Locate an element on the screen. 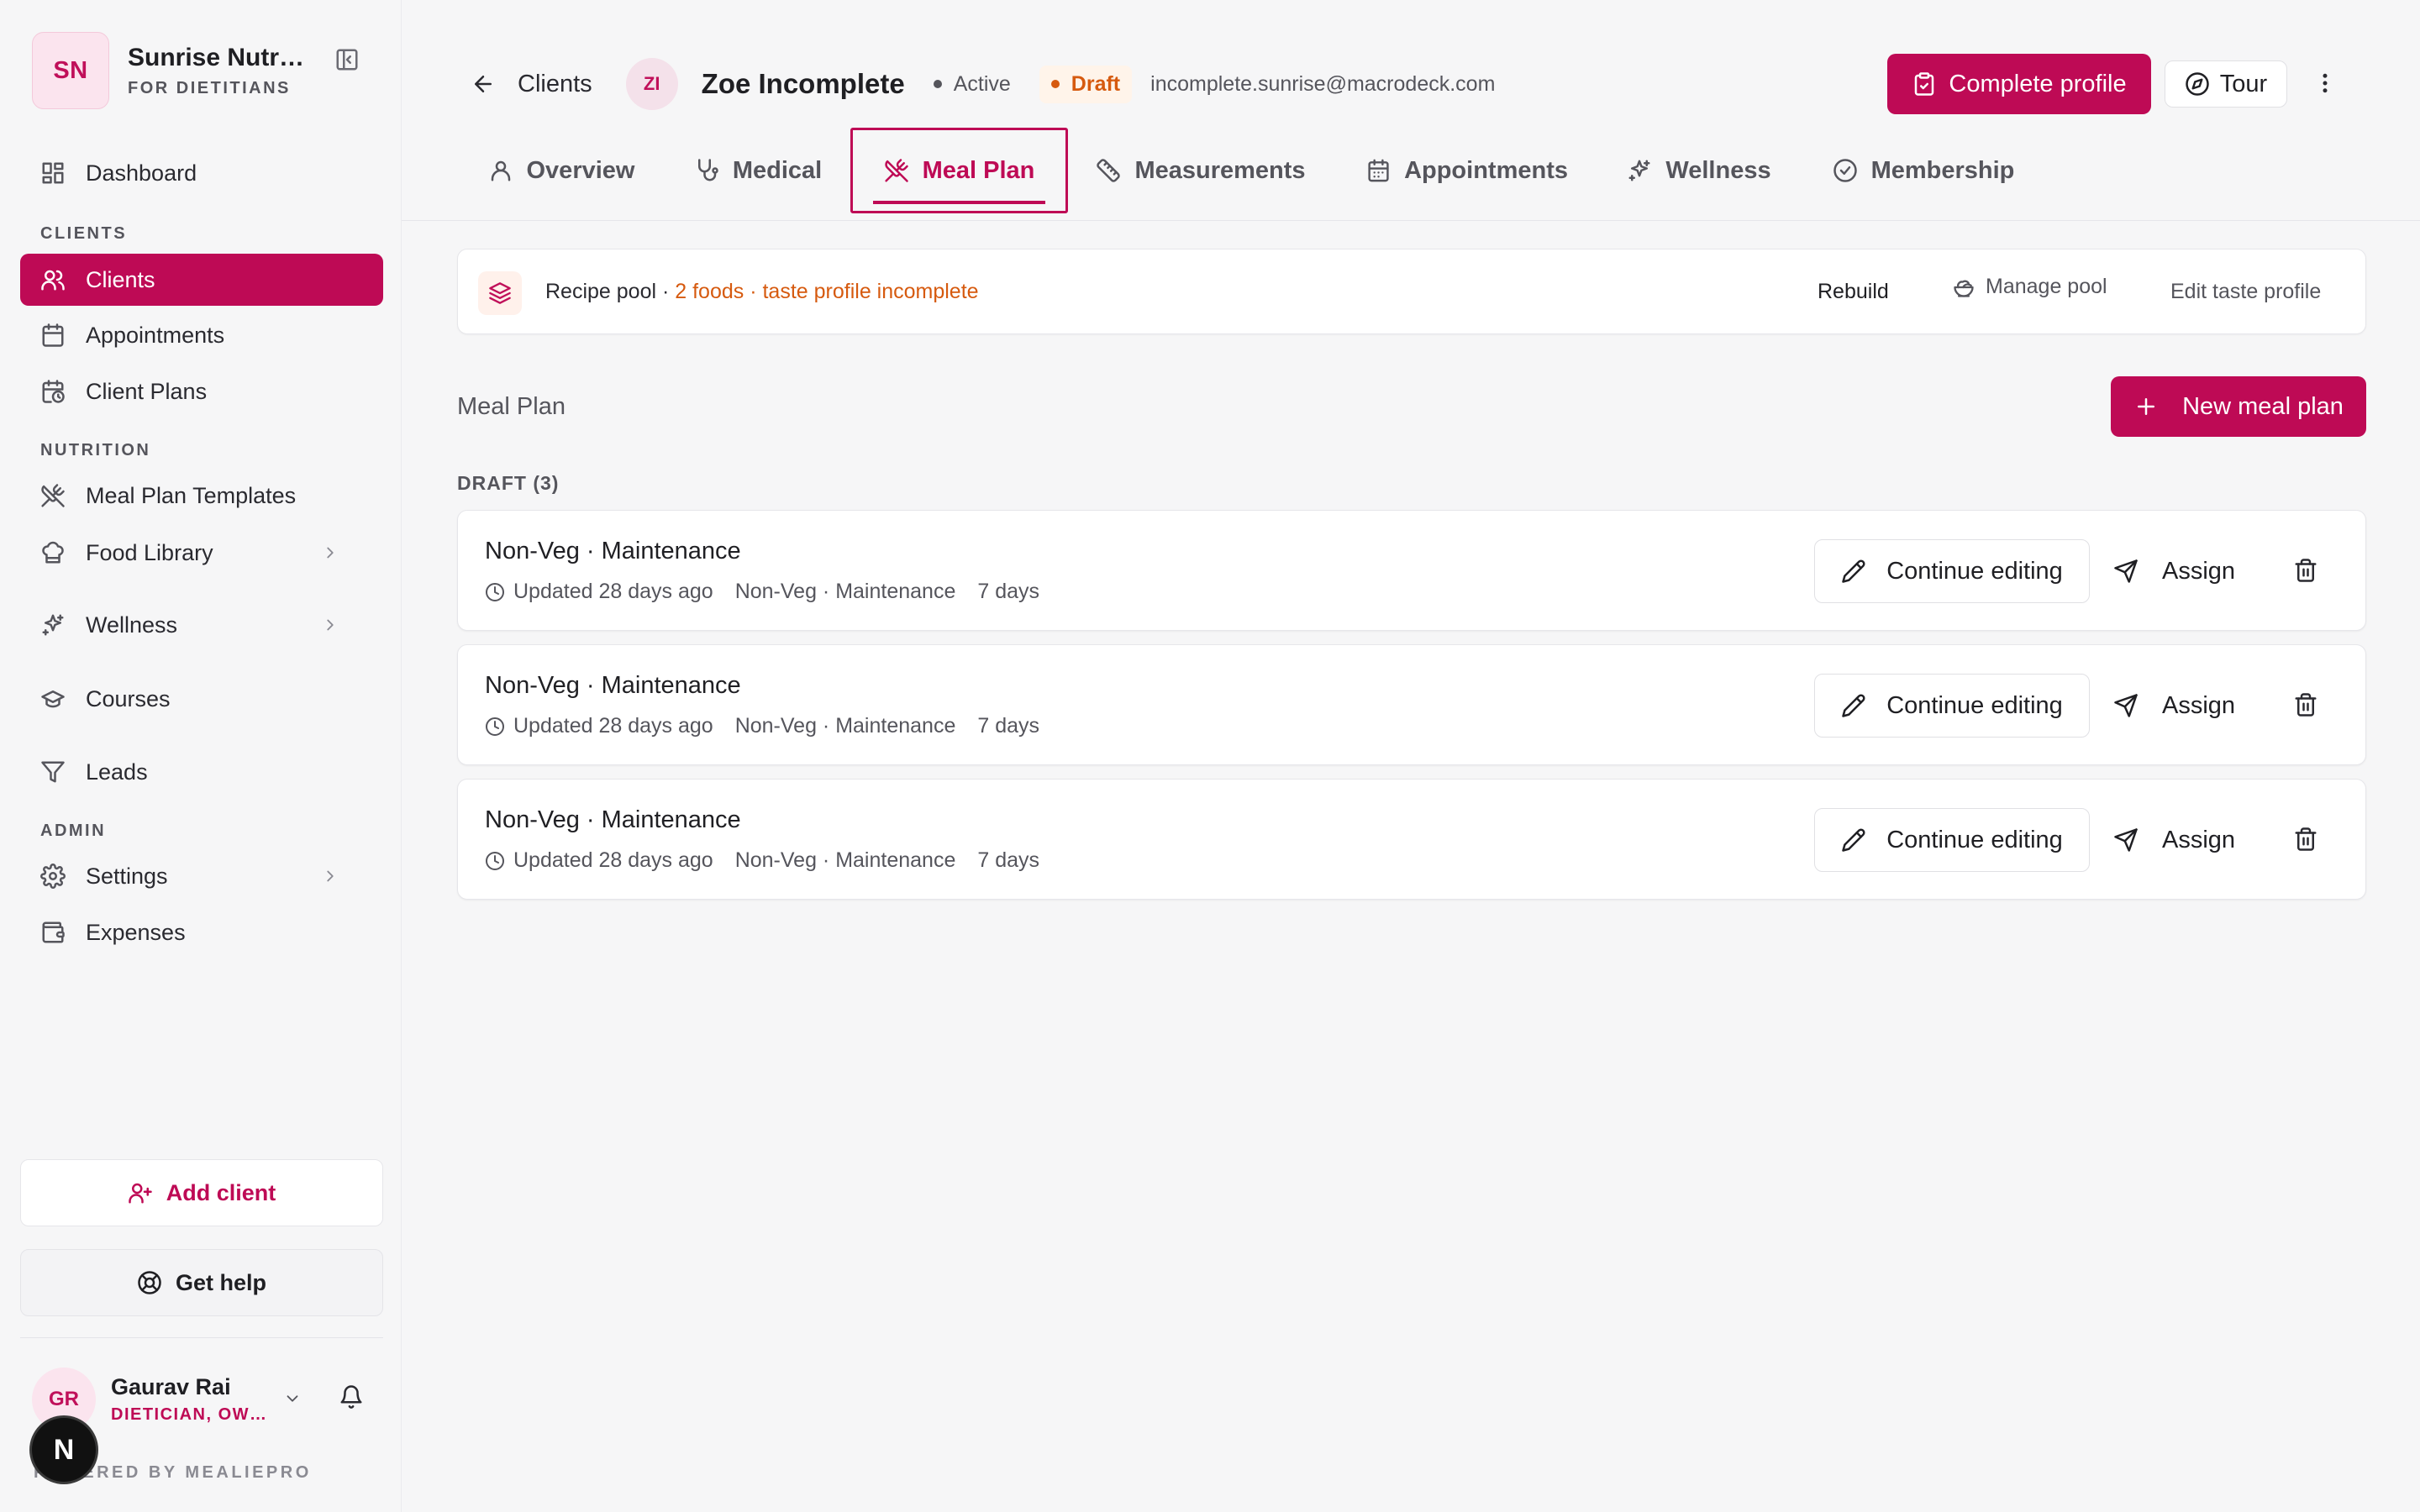 The height and width of the screenshot is (1512, 2420). clipboard-check-icon is located at coordinates (1924, 84).